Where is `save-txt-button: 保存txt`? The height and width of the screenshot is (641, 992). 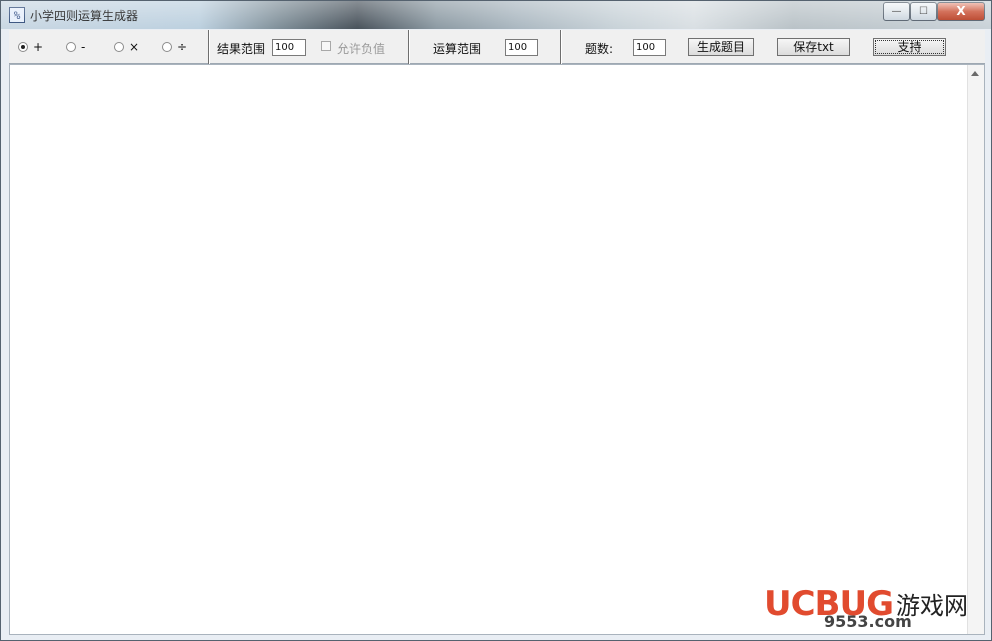
save-txt-button: 保存txt is located at coordinates (813, 47).